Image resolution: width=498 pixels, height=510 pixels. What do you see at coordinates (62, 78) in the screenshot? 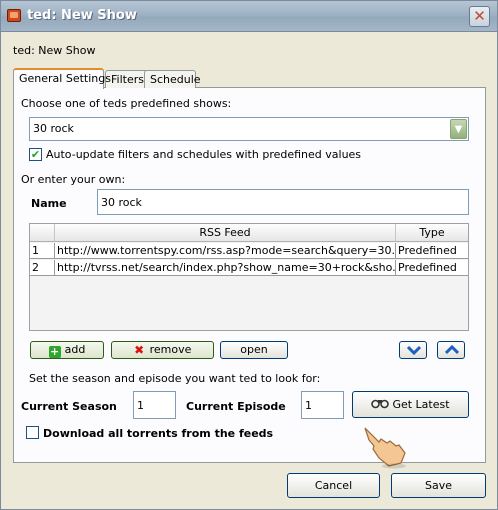
I see `tab-general-settings: General Settings` at bounding box center [62, 78].